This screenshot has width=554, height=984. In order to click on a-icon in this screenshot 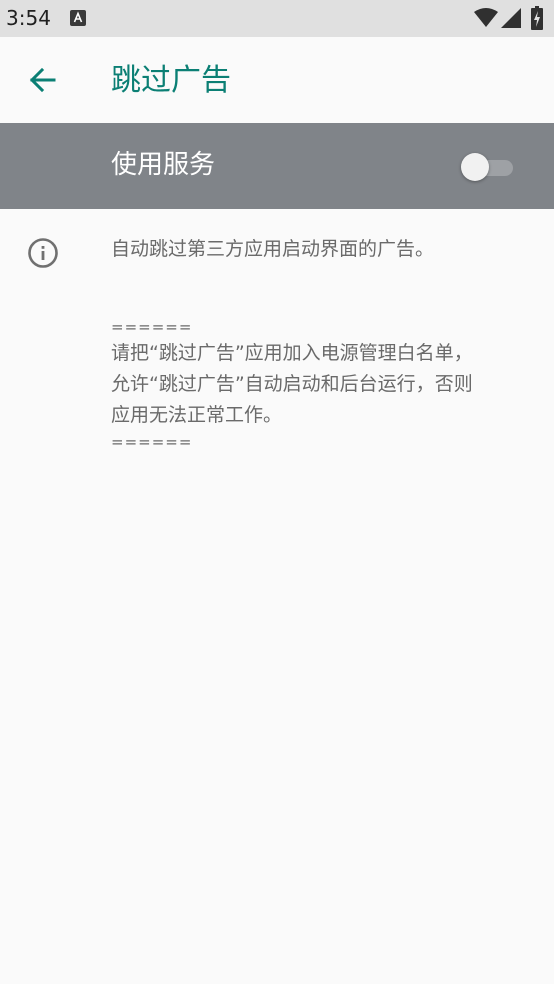, I will do `click(78, 18)`.